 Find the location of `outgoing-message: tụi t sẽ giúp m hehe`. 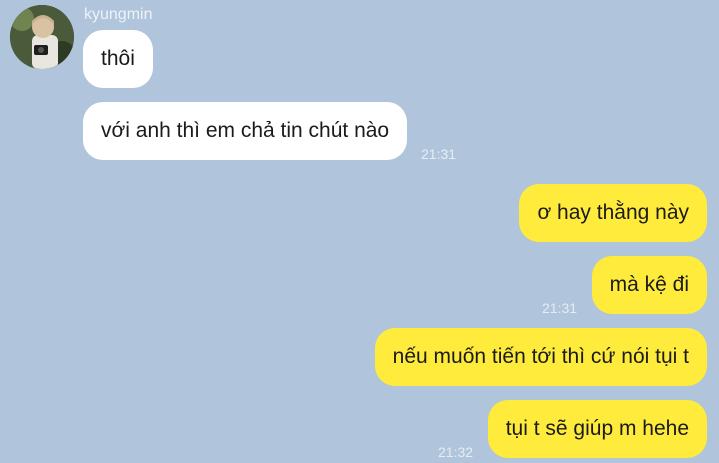

outgoing-message: tụi t sẽ giúp m hehe is located at coordinates (597, 429).